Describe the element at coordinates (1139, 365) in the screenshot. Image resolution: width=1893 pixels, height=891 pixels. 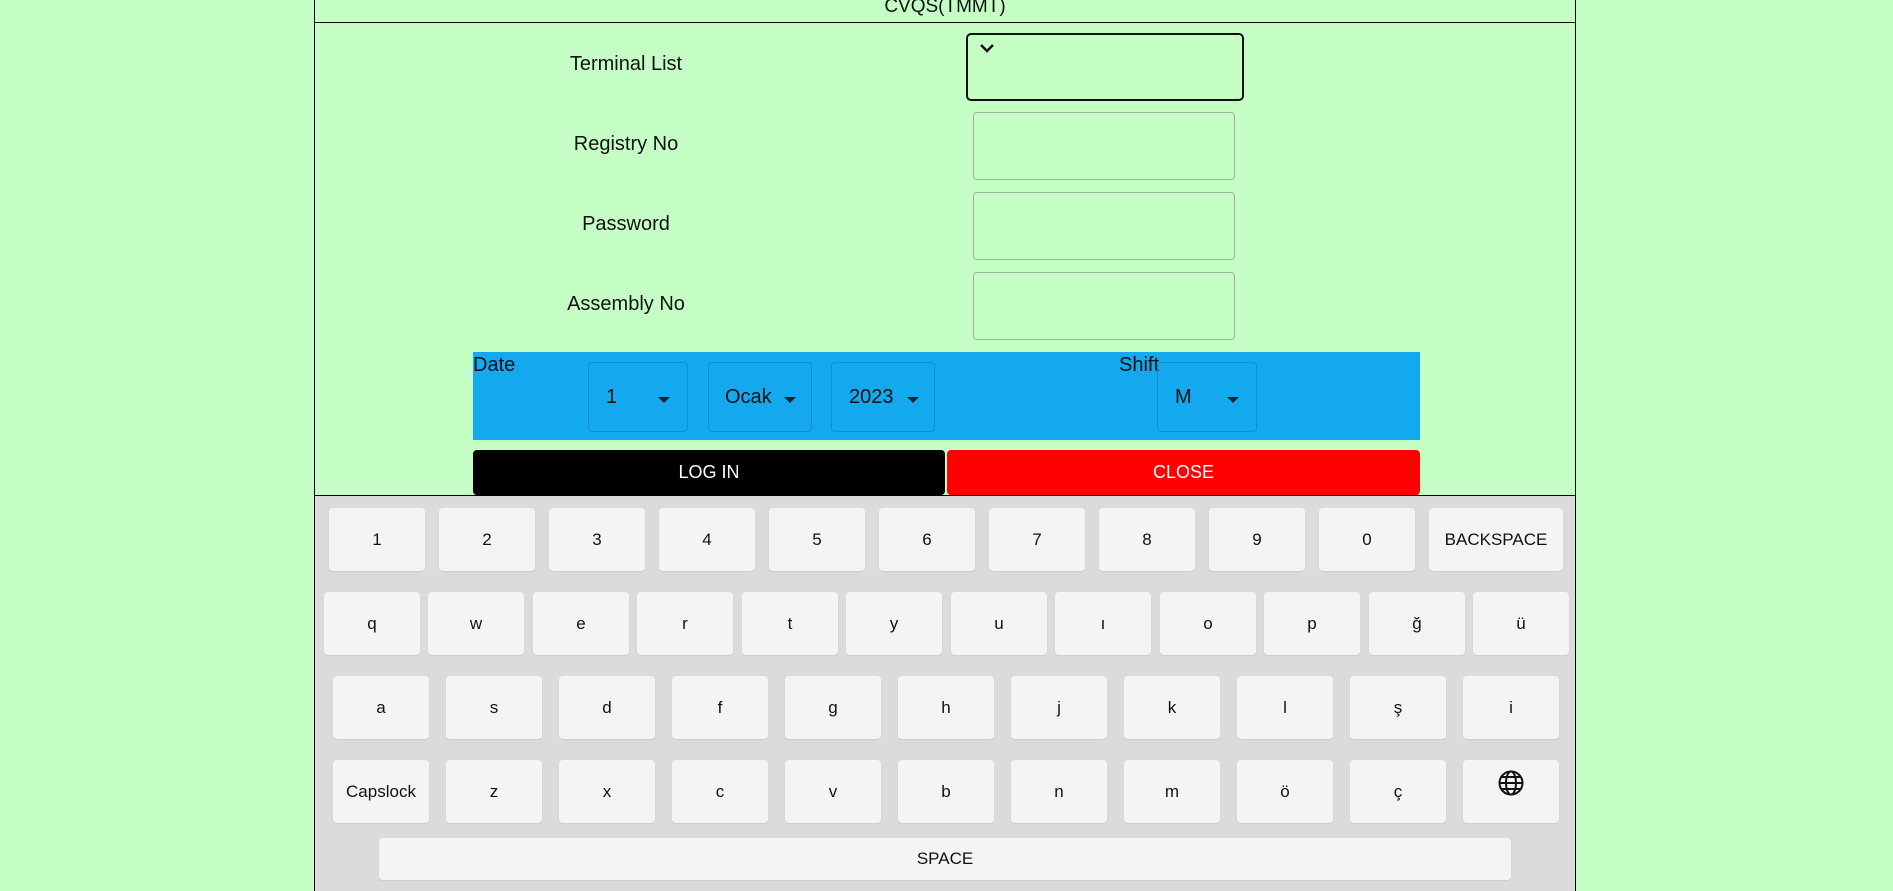
I see `shift-label: Shift` at that location.